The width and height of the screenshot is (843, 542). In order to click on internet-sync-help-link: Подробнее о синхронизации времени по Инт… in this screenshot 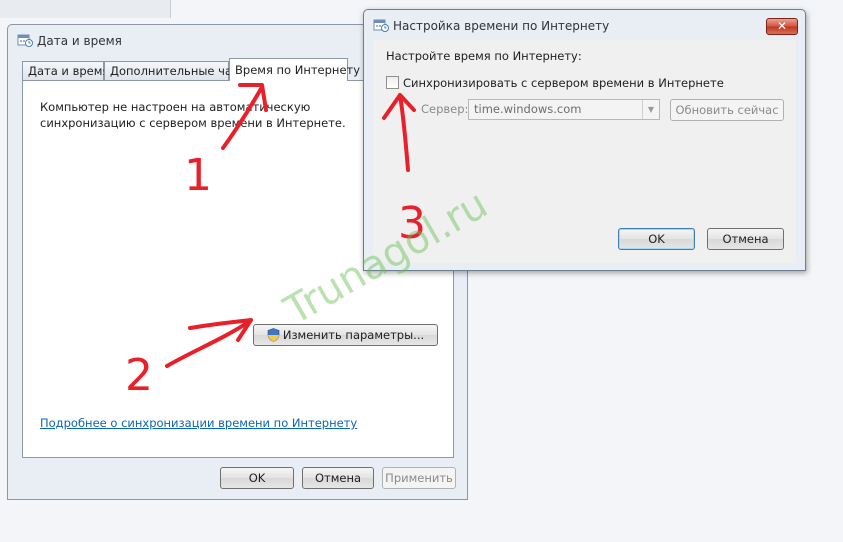, I will do `click(198, 423)`.